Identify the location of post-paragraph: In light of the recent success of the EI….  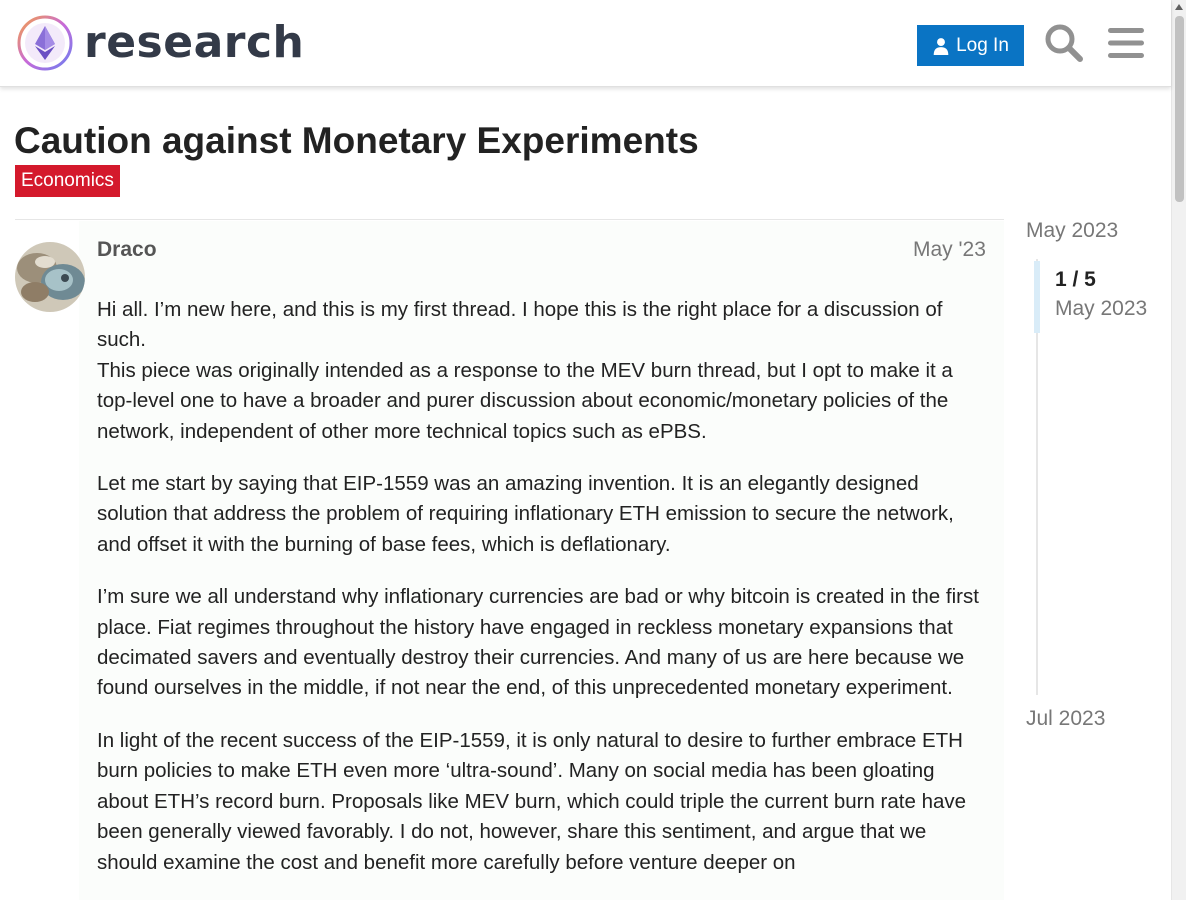
(532, 801).